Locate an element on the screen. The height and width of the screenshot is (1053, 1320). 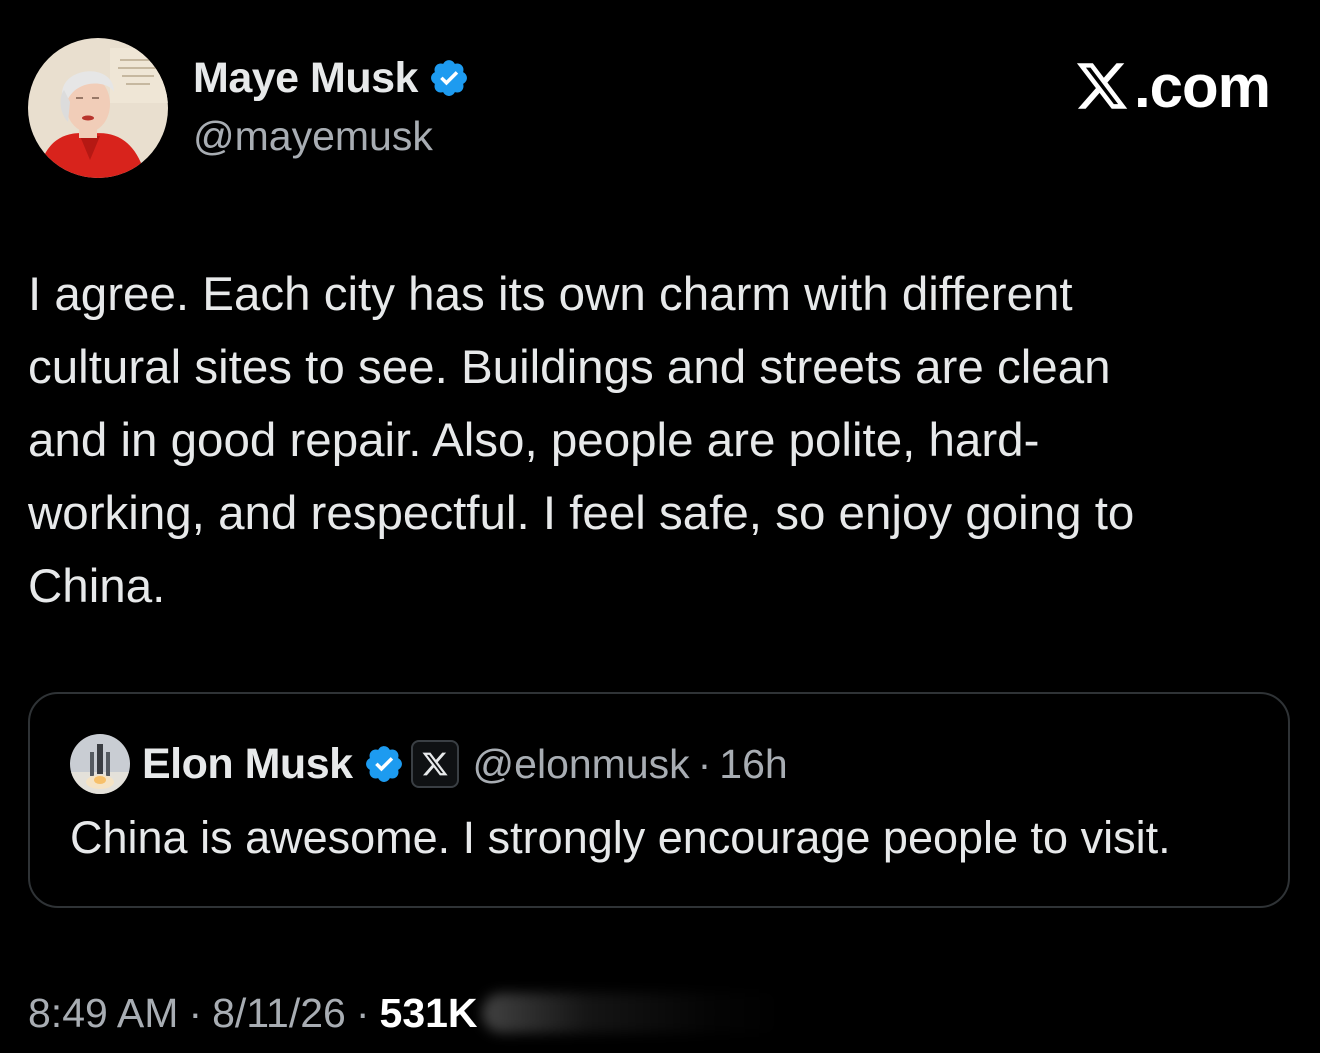
portrait-avatar-icon is located at coordinates (98, 108).